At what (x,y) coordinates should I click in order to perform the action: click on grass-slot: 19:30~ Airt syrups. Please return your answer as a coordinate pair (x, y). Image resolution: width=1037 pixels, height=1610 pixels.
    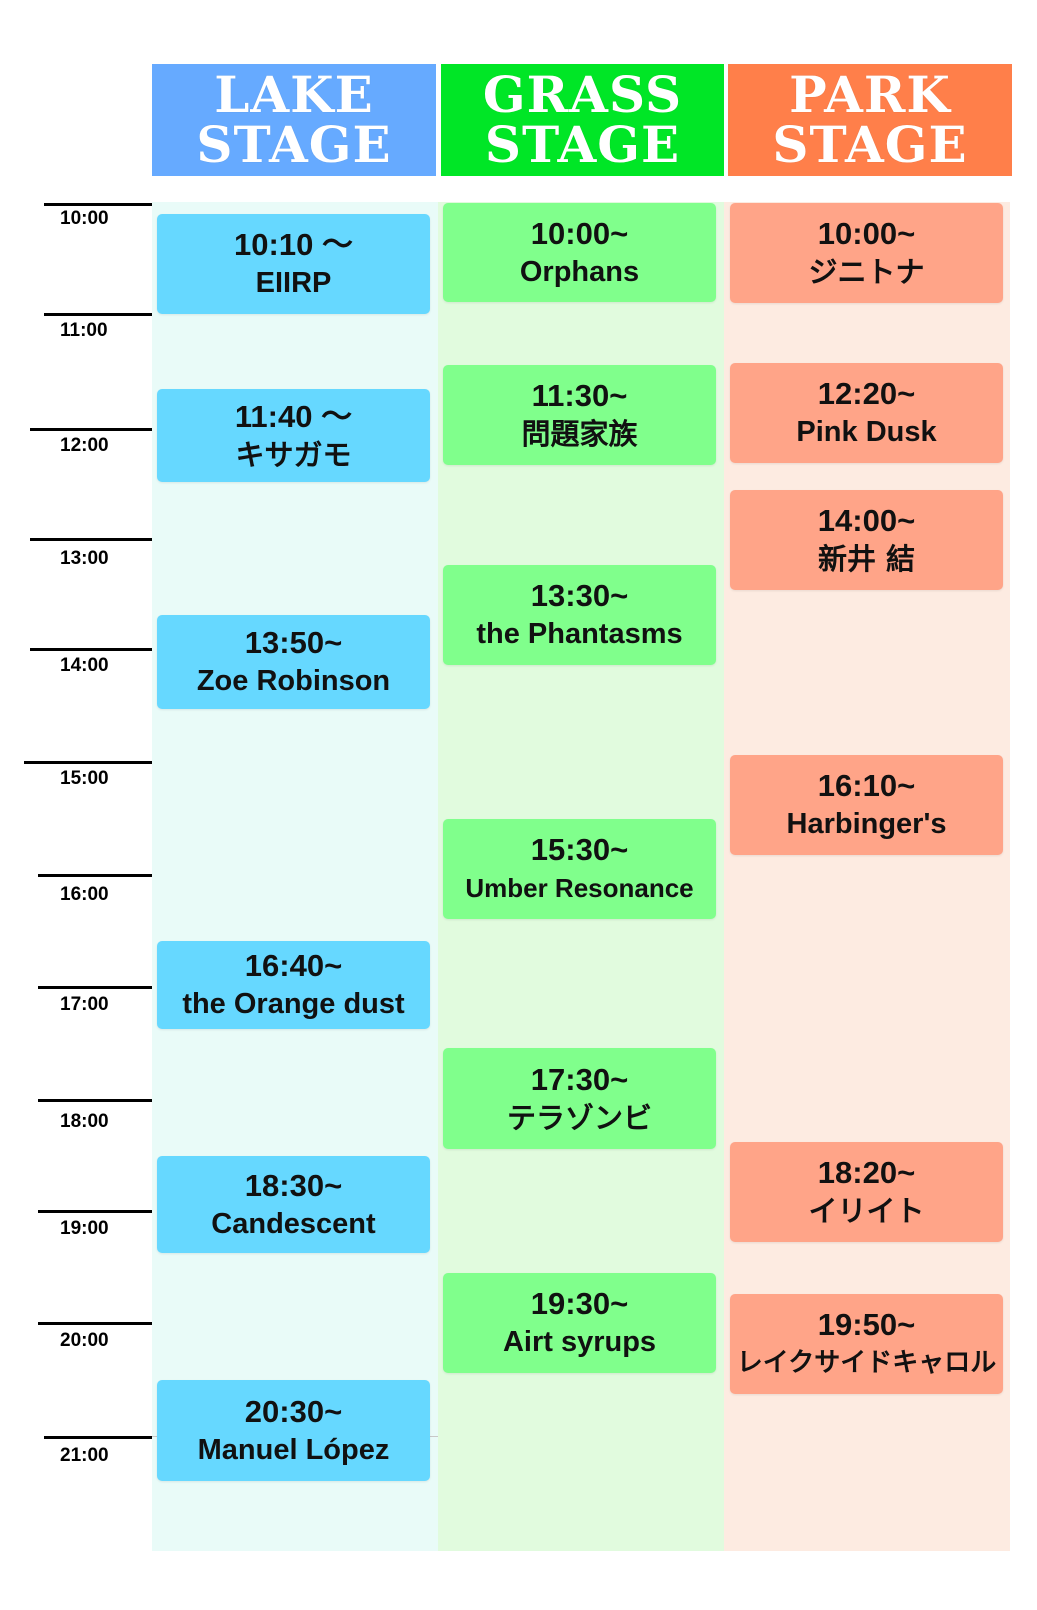
    Looking at the image, I should click on (579, 1323).